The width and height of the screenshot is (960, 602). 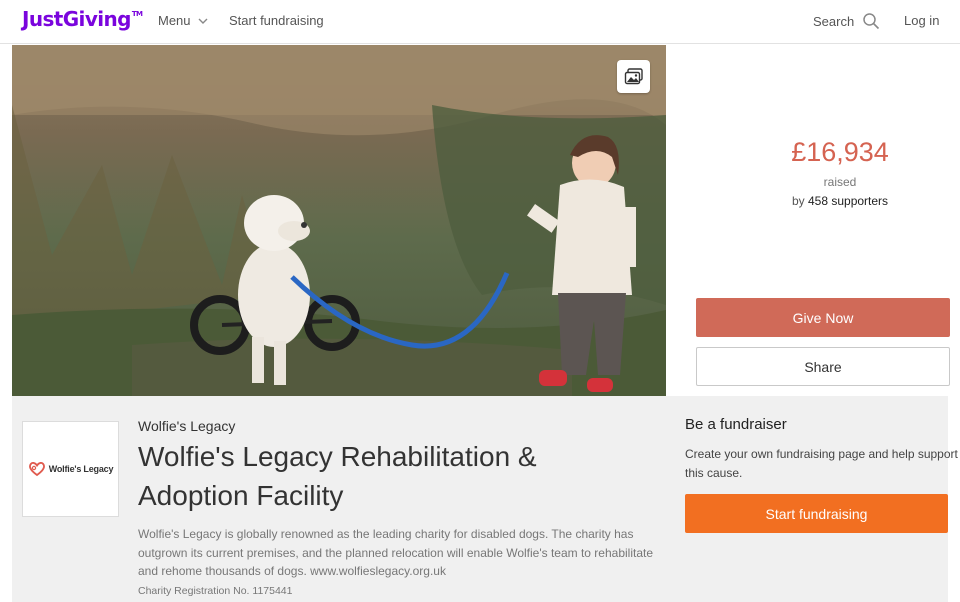 I want to click on charity-registration: Charity Registration No. 1175441, so click(x=215, y=591).